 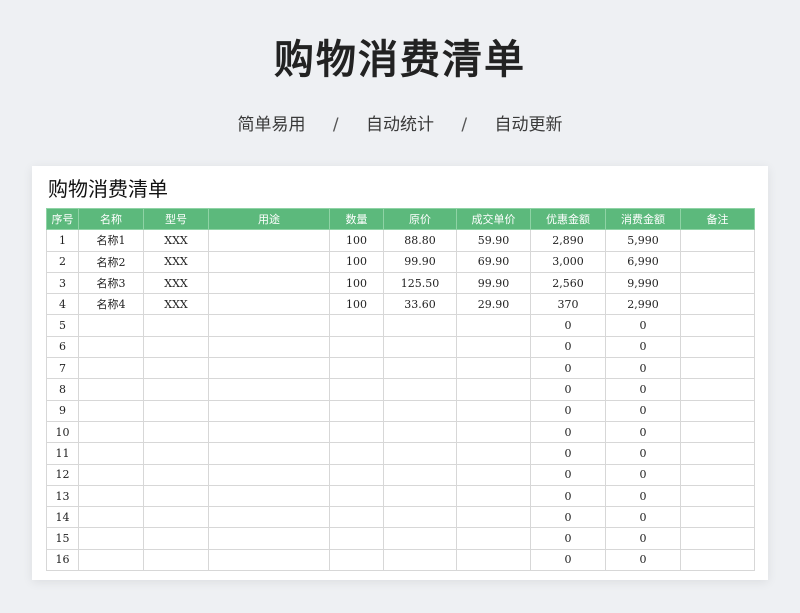 I want to click on cell-name: 名称2, so click(x=111, y=261).